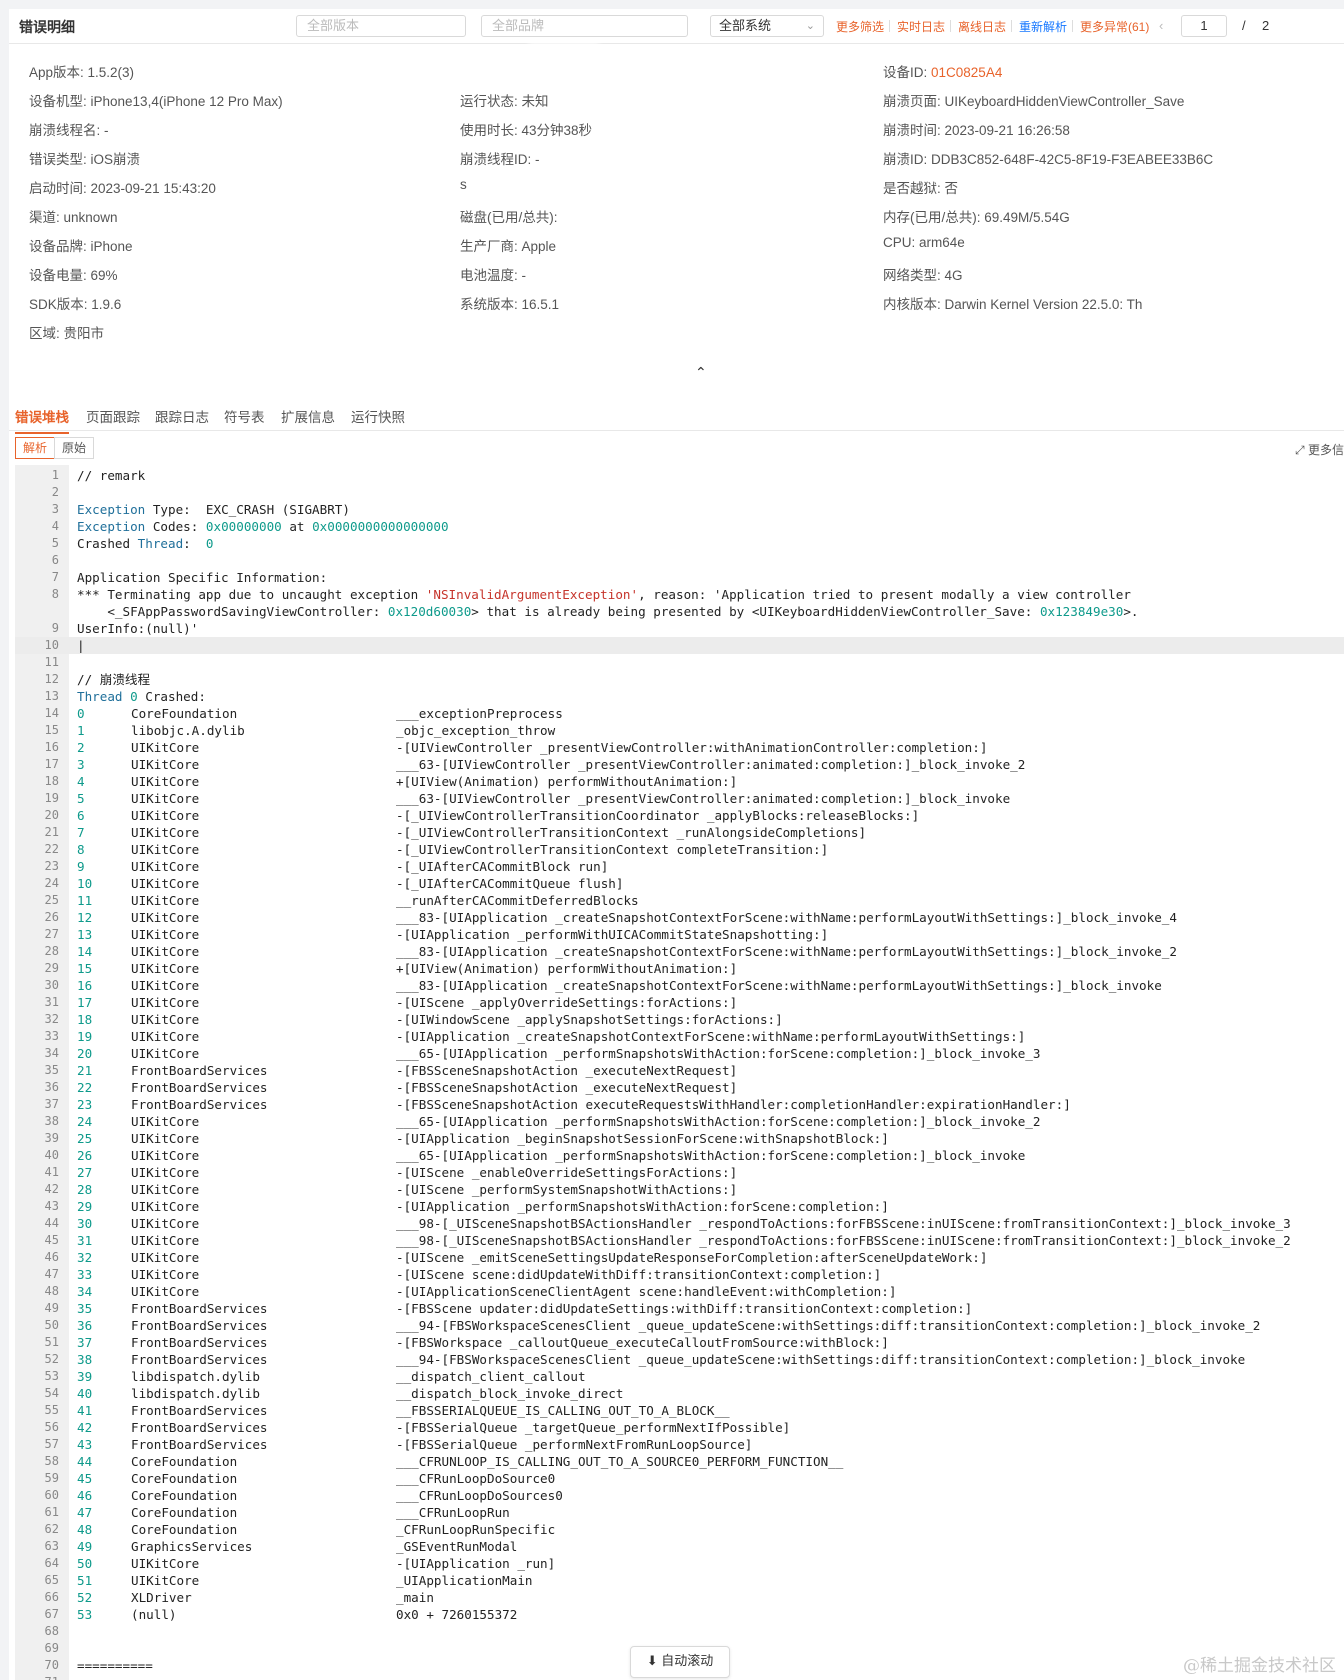 This screenshot has width=1344, height=1680. What do you see at coordinates (951, 188) in the screenshot?
I see `info-value: 否` at bounding box center [951, 188].